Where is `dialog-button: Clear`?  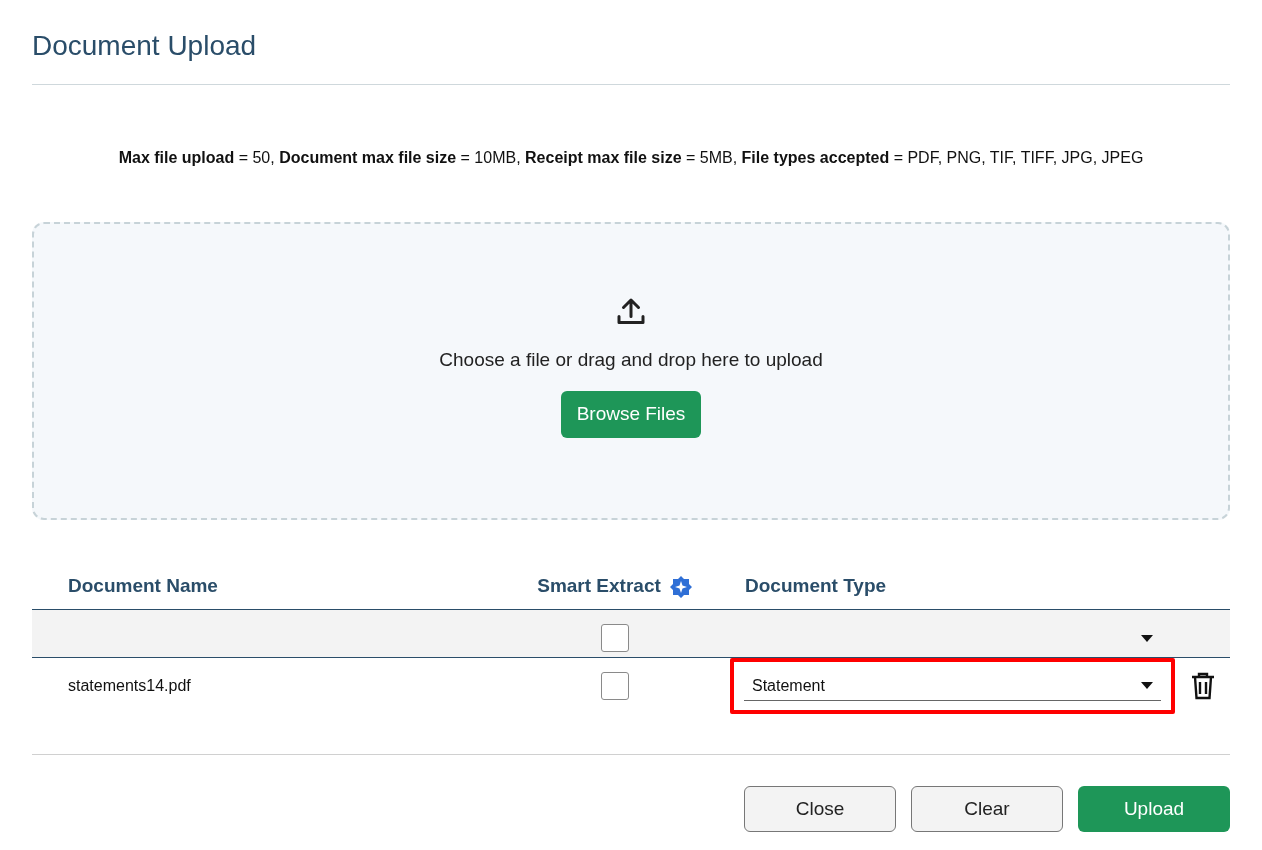
dialog-button: Clear is located at coordinates (987, 809).